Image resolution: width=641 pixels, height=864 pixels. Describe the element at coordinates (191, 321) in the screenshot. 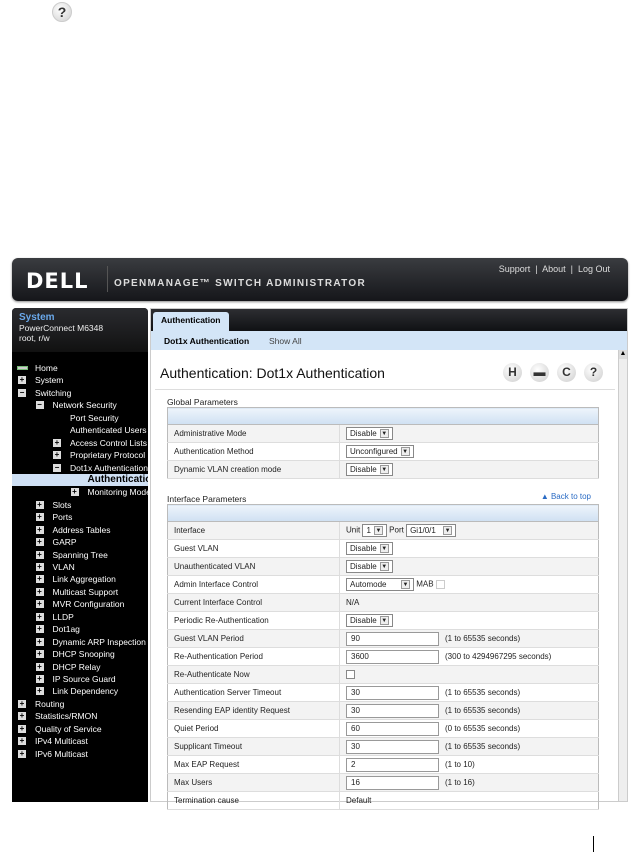

I see `tab-authentication: Authentication` at that location.